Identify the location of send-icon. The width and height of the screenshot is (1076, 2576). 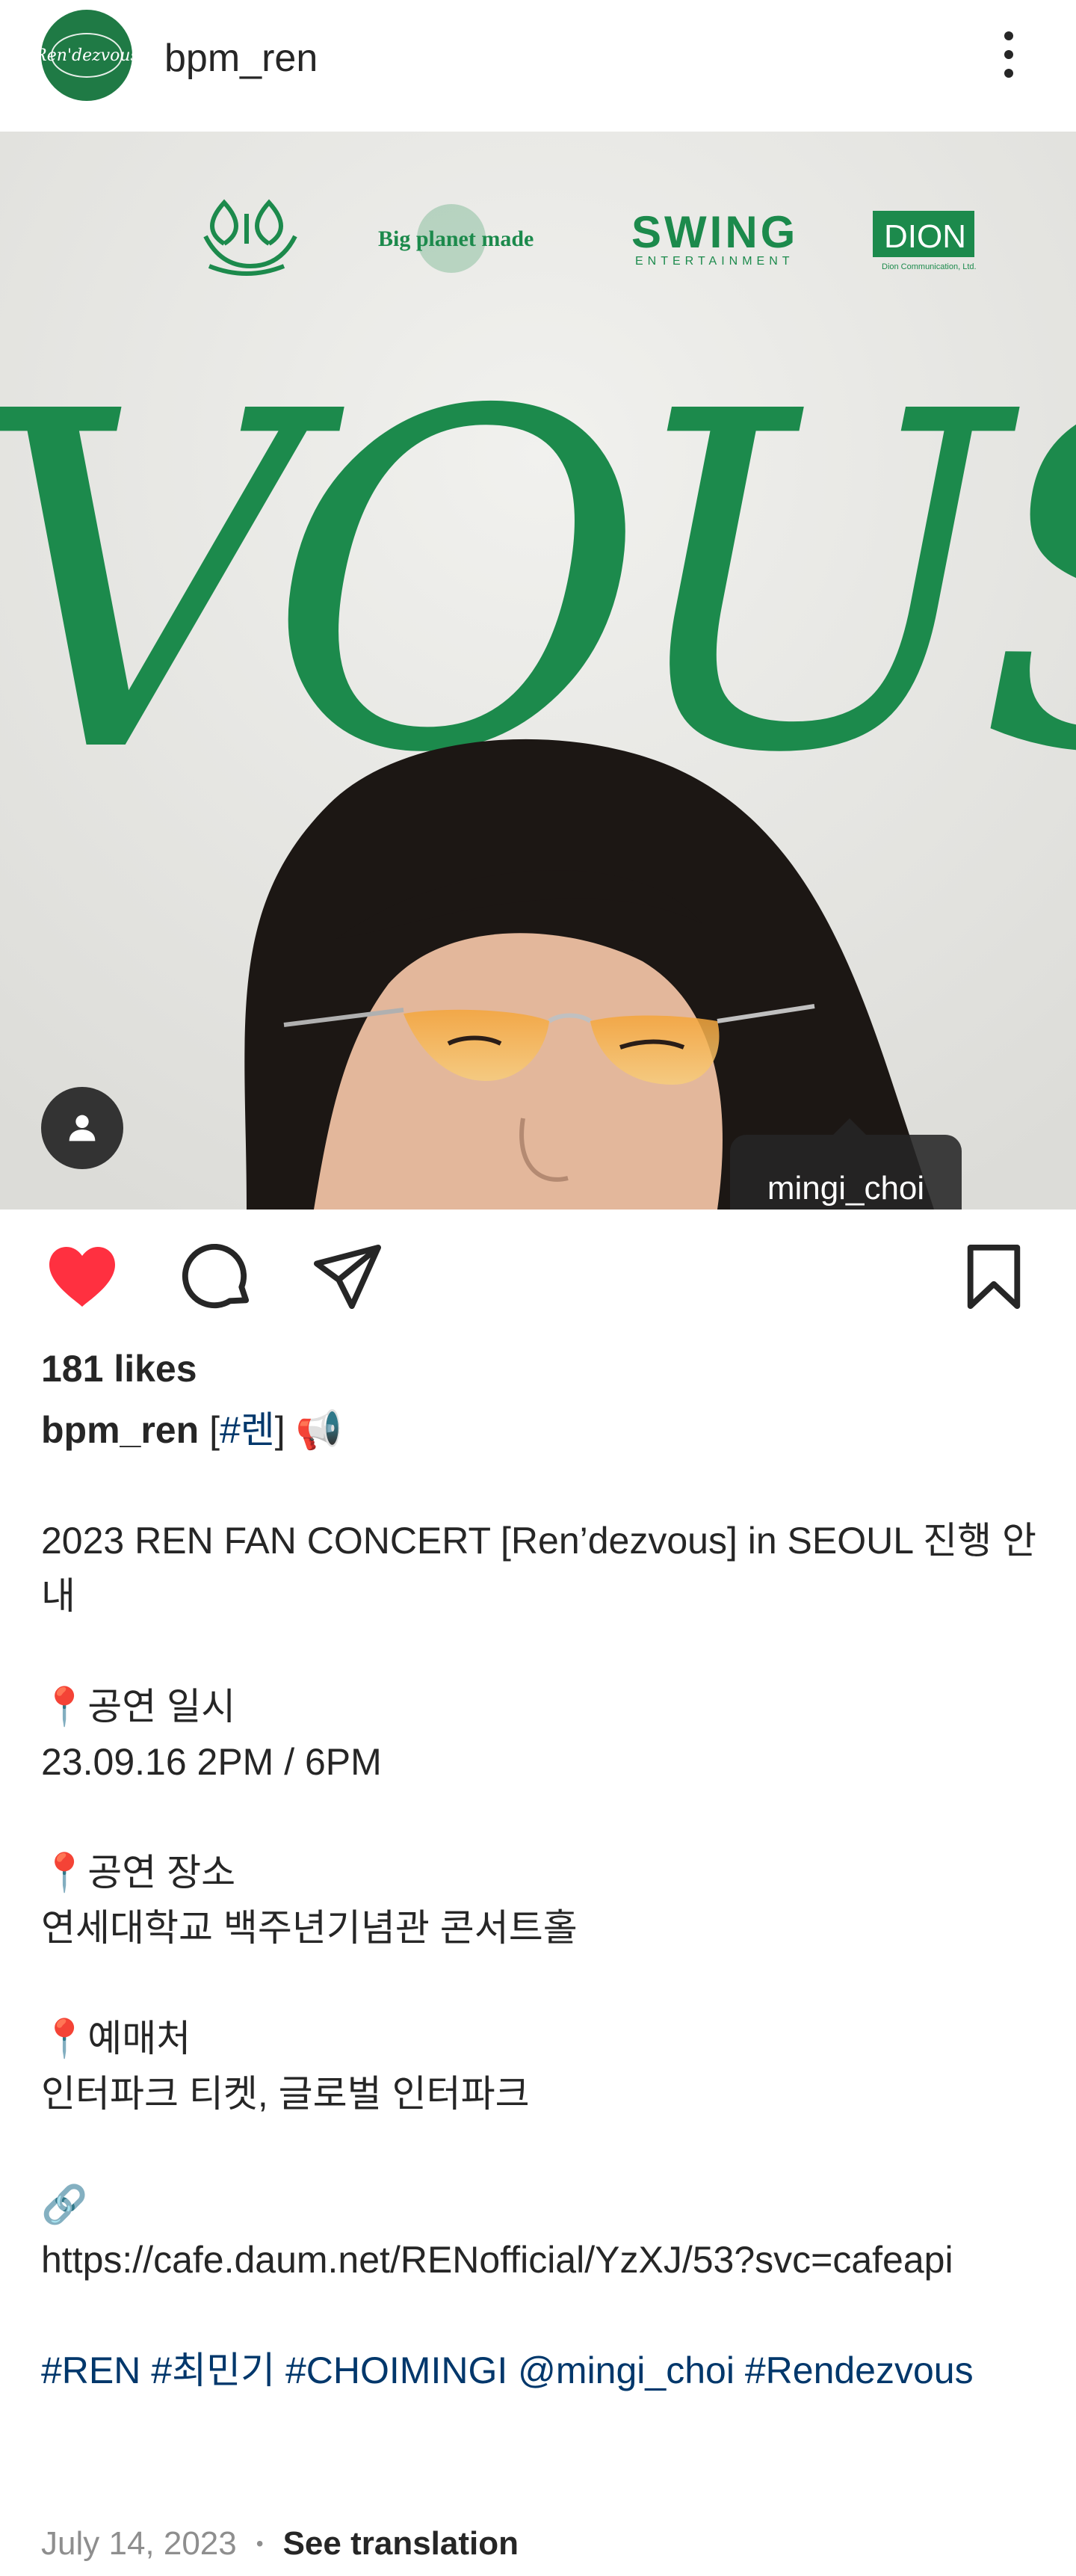
(347, 1277).